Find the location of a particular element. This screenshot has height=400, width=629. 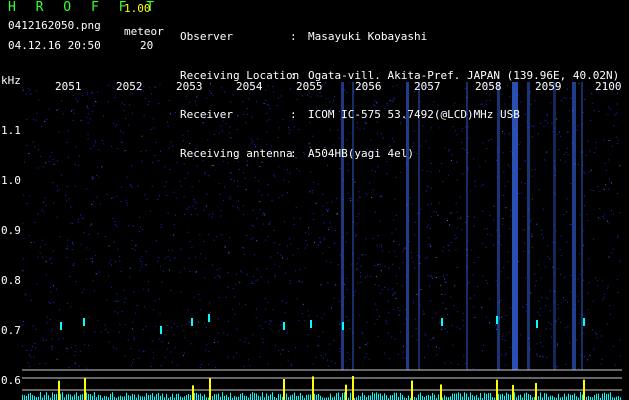

freq-tick: 1.1 is located at coordinates (11, 130).